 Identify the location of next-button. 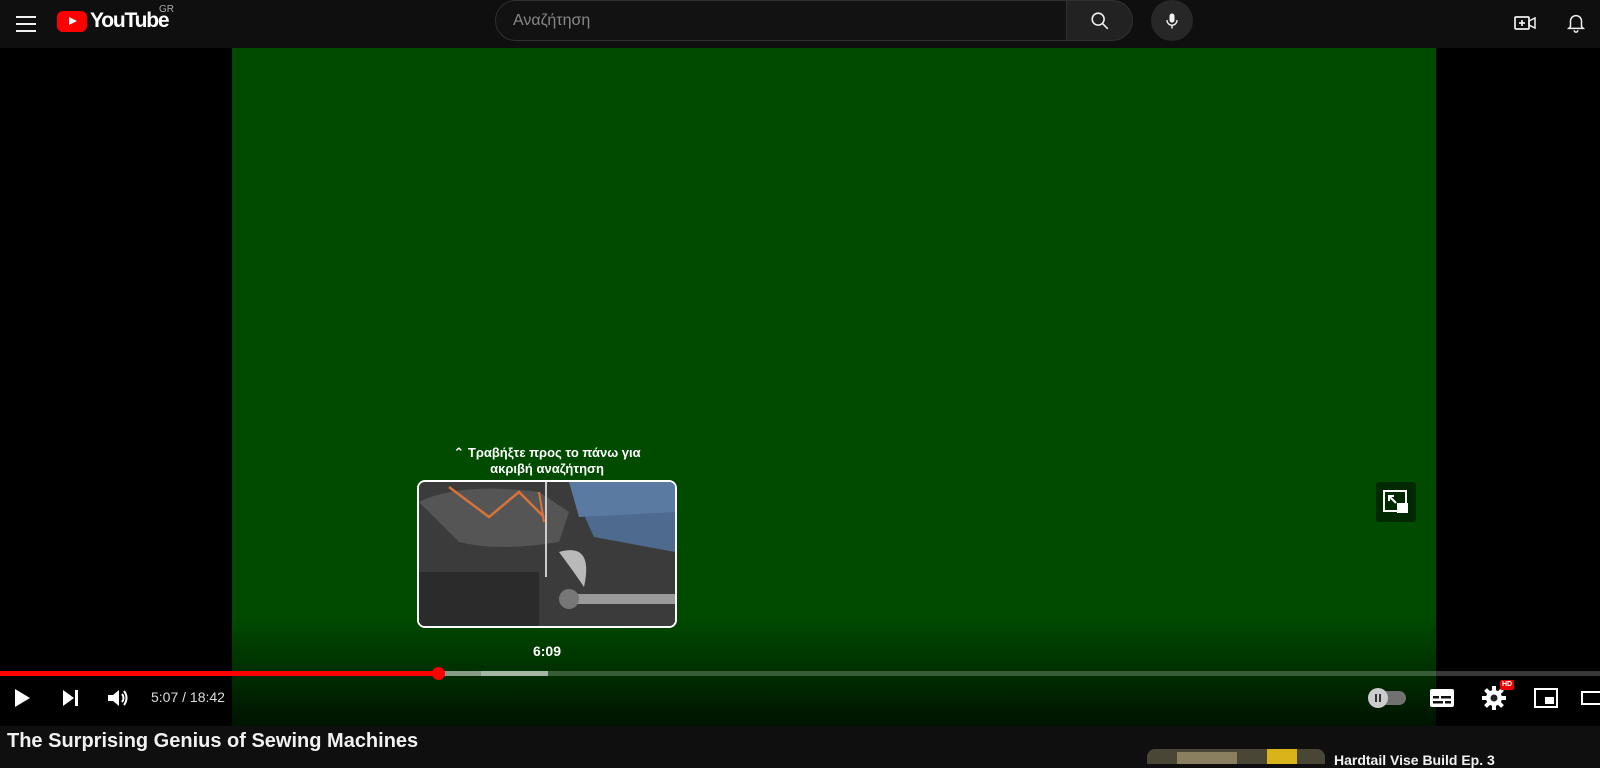
(70, 698).